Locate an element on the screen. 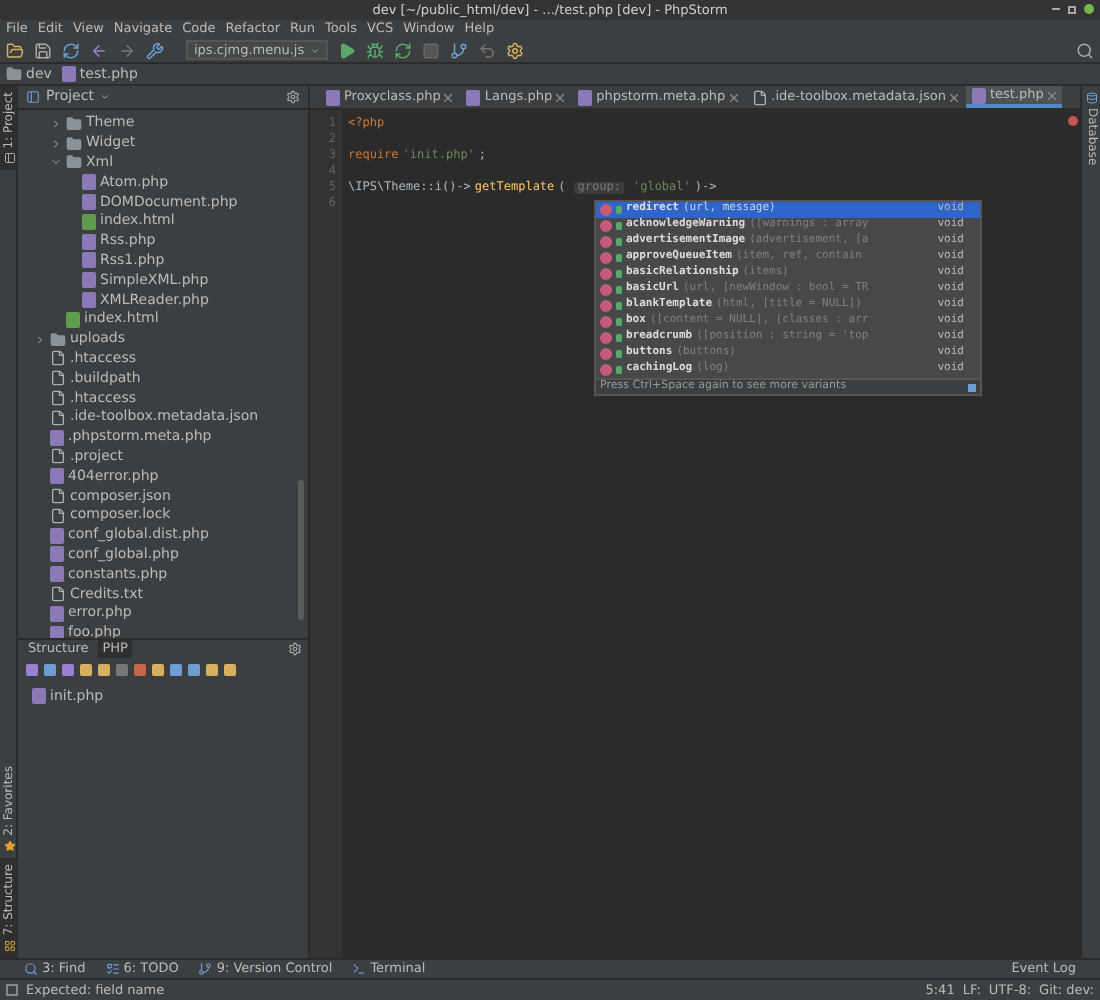 Image resolution: width=1100 pixels, height=1000 pixels. list-icon is located at coordinates (112, 969).